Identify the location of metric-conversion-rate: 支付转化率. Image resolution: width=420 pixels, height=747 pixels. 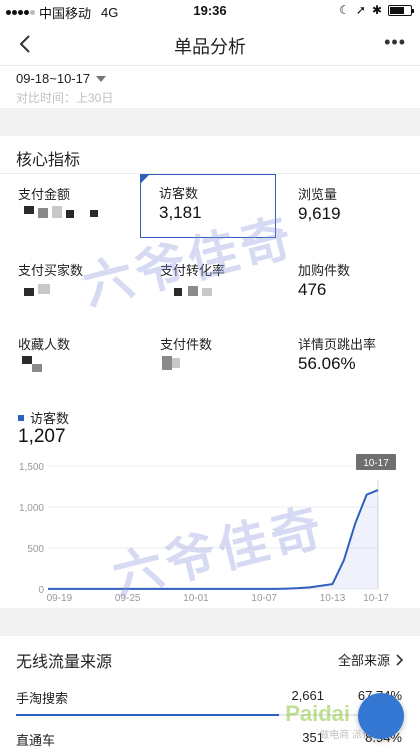
(228, 292).